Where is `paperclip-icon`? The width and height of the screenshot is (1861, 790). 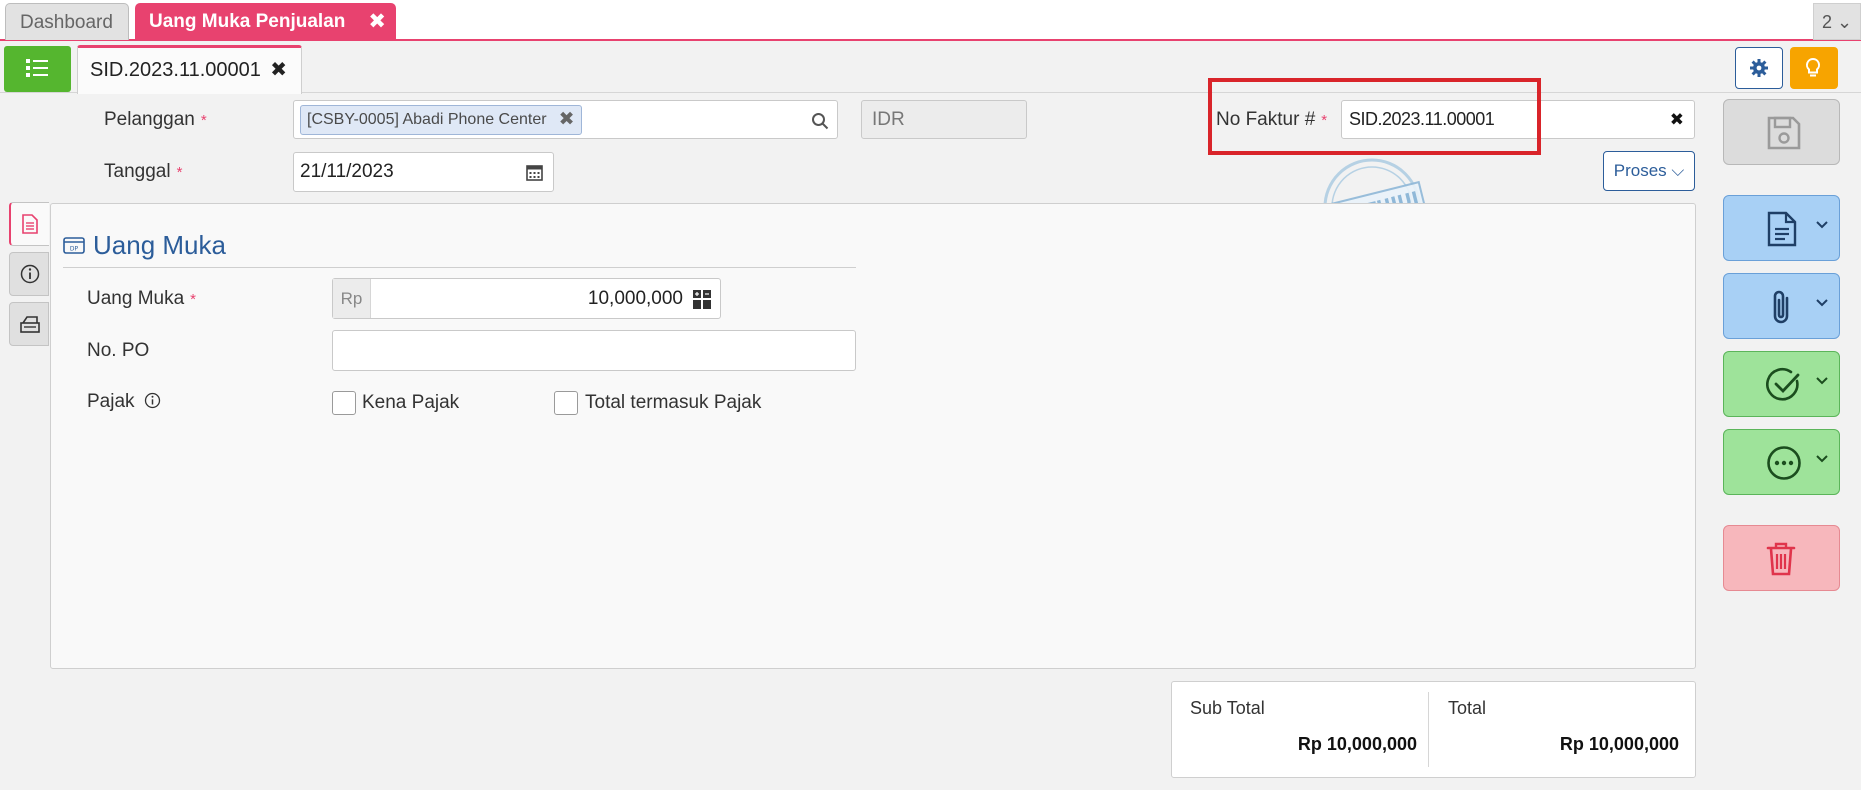
paperclip-icon is located at coordinates (1781, 307).